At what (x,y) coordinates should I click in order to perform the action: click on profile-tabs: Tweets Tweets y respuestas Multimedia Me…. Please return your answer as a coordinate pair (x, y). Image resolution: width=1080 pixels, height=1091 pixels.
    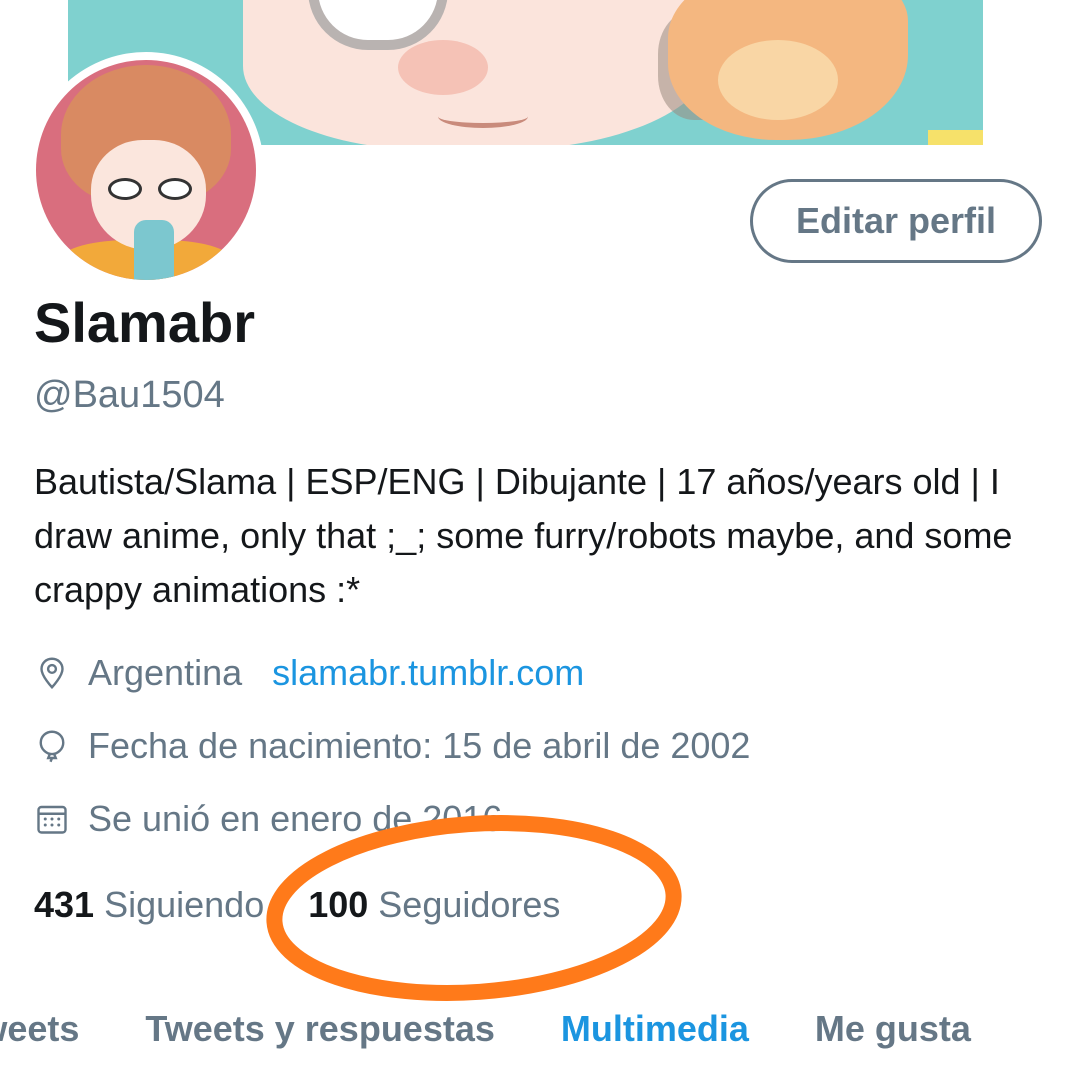
    Looking at the image, I should click on (518, 1038).